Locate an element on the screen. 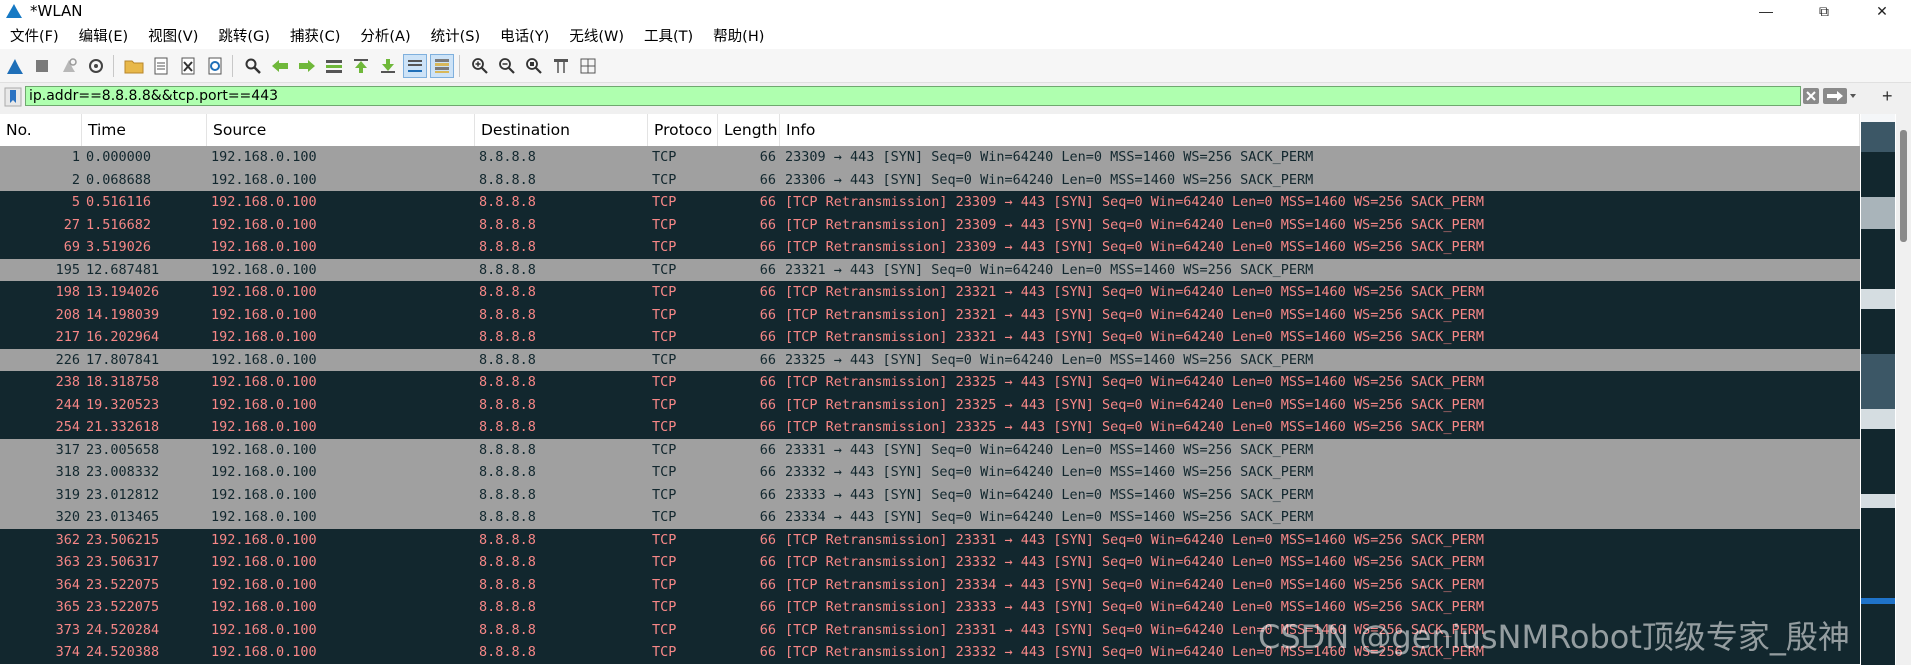  zoom-in-button is located at coordinates (480, 66).